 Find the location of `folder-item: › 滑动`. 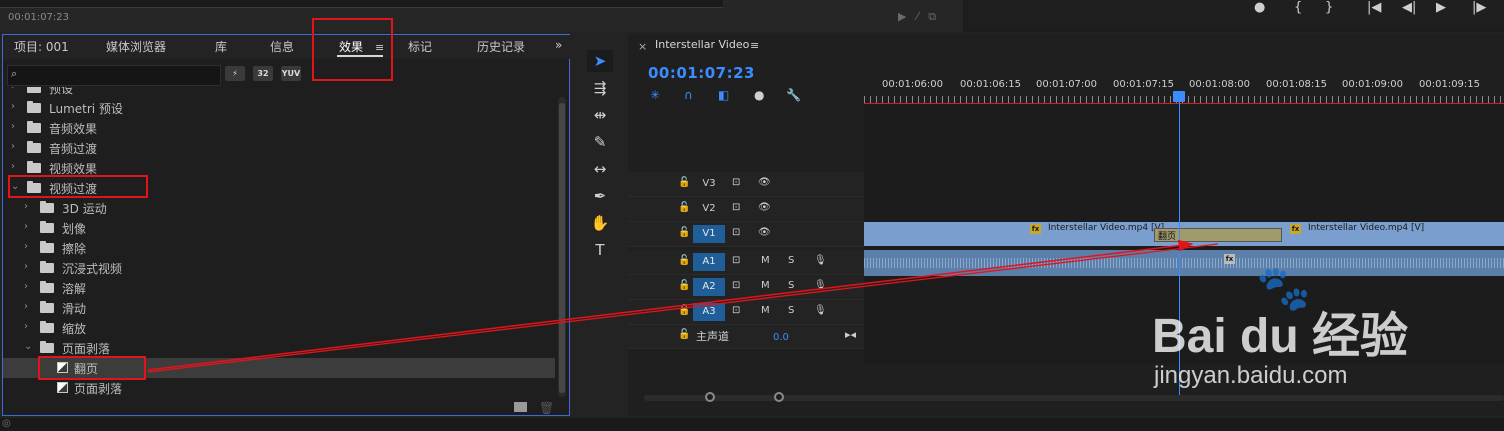

folder-item: › 滑动 is located at coordinates (279, 308).